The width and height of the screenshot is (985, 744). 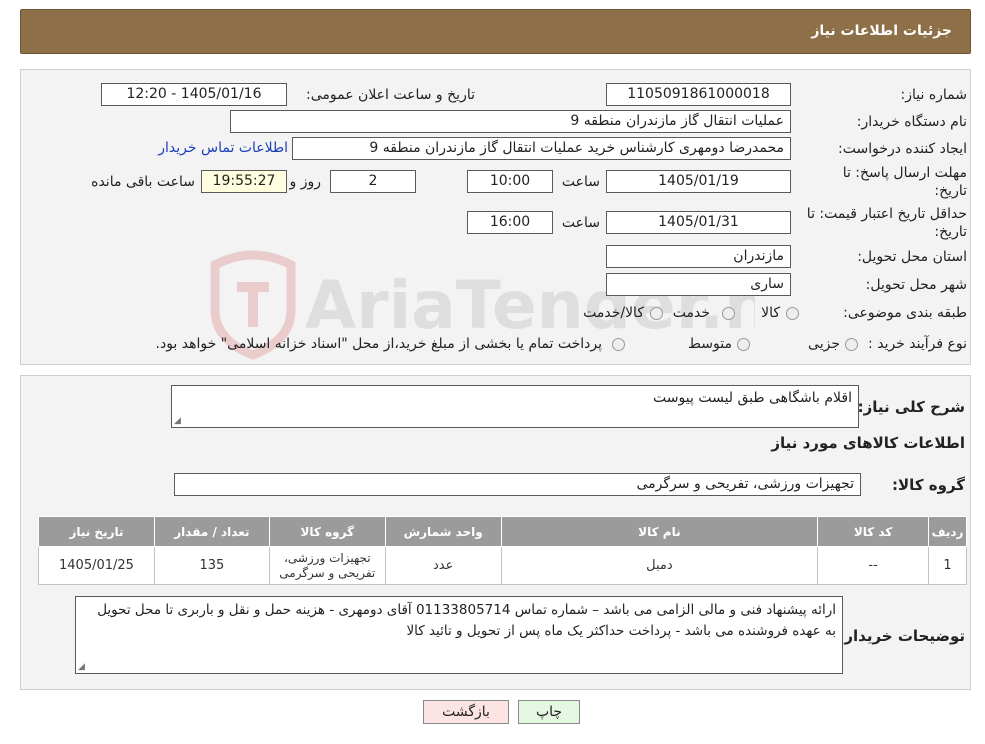 What do you see at coordinates (549, 712) in the screenshot?
I see `print-button: چاپ` at bounding box center [549, 712].